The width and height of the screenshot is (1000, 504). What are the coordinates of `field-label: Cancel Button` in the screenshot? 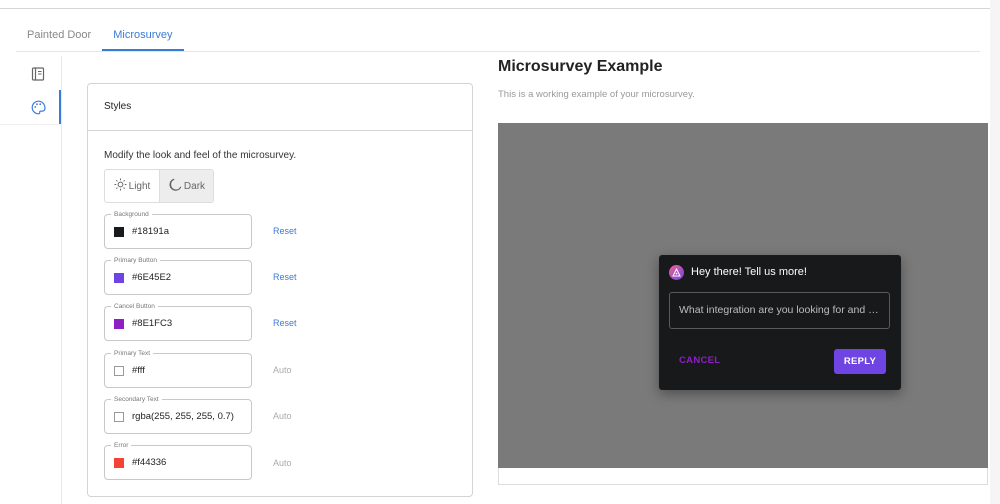 It's located at (134, 306).